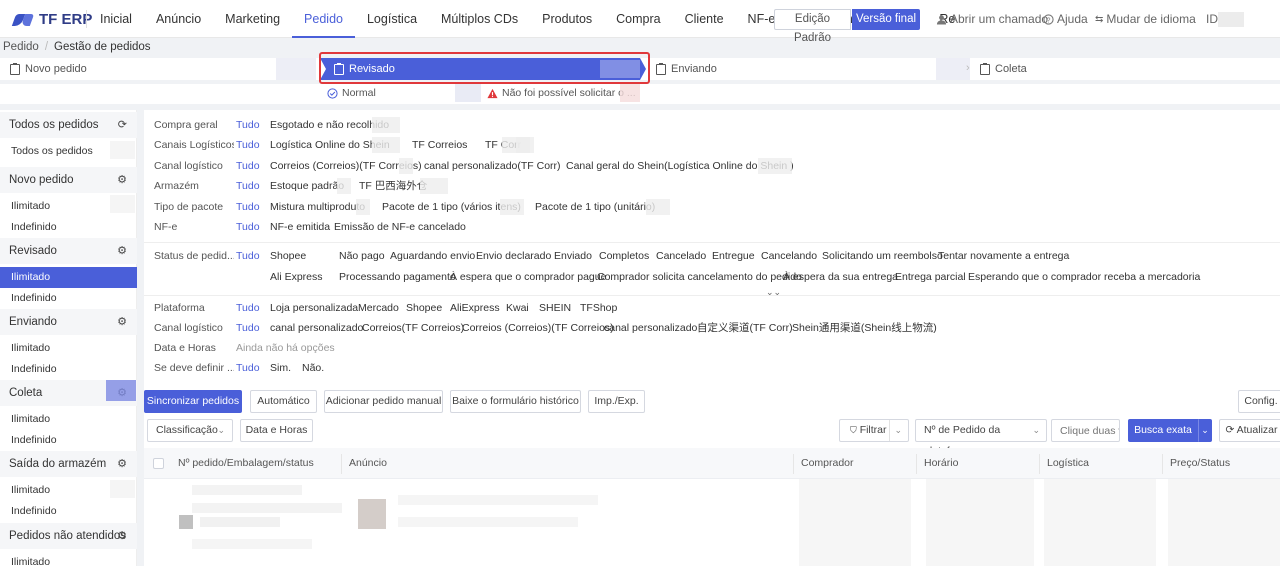 The height and width of the screenshot is (566, 1280). Describe the element at coordinates (992, 19) in the screenshot. I see `ticket-link: Abrir um chamado` at that location.